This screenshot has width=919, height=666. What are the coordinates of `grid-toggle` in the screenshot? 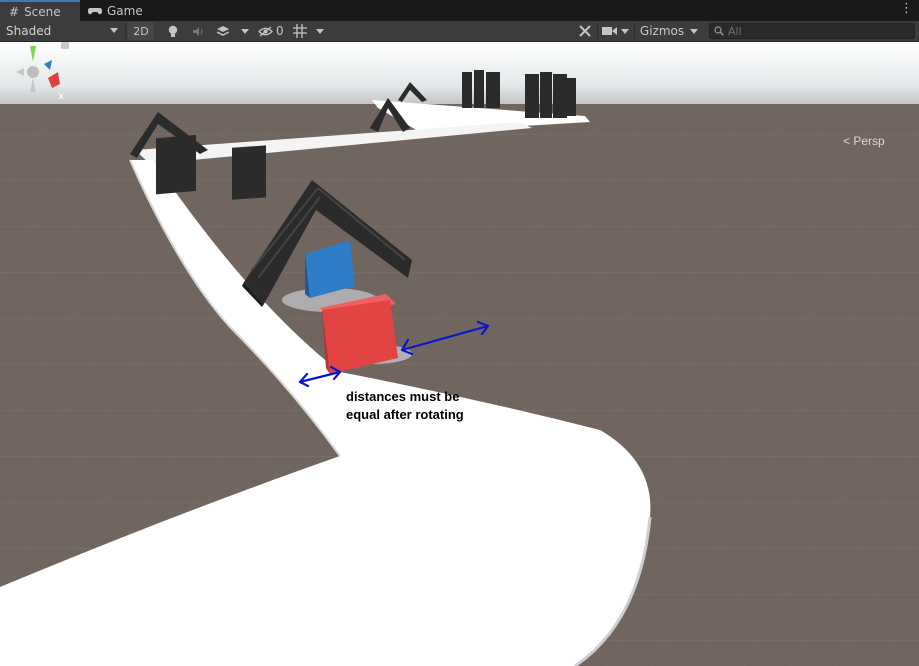 It's located at (300, 31).